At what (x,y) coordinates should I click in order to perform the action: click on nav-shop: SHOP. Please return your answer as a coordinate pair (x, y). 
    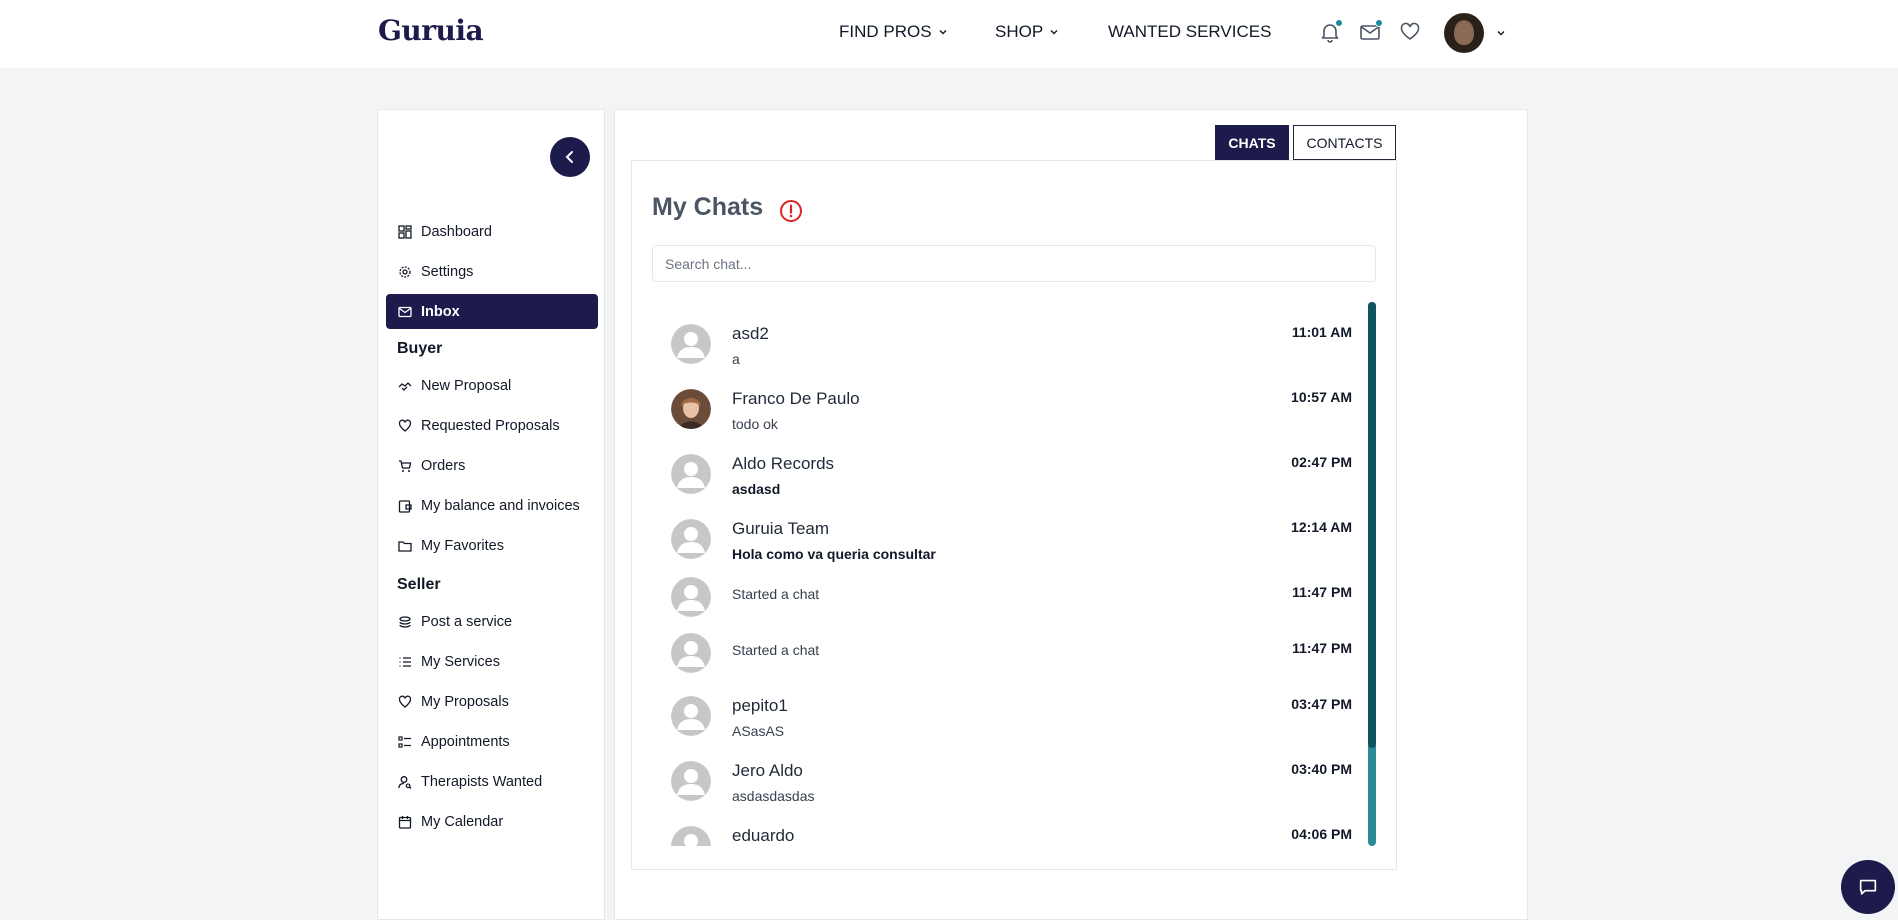
    Looking at the image, I should click on (1027, 32).